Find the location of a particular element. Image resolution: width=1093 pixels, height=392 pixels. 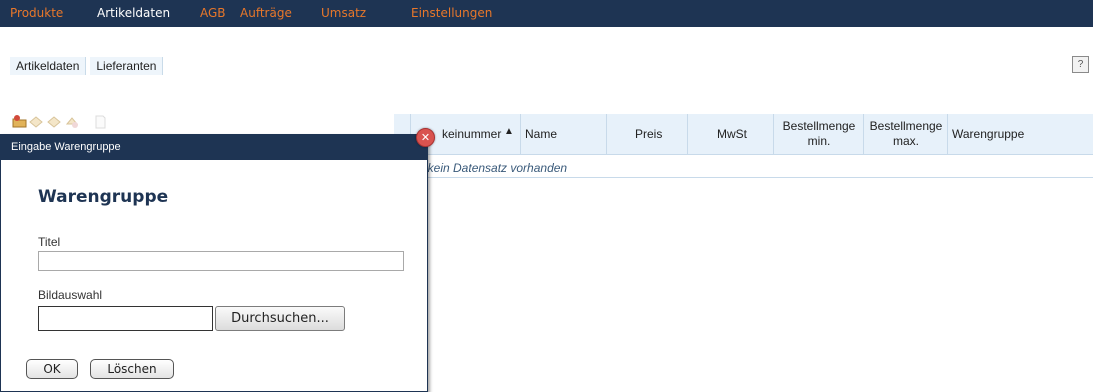

dialog-heading: Warengruppe is located at coordinates (103, 197).